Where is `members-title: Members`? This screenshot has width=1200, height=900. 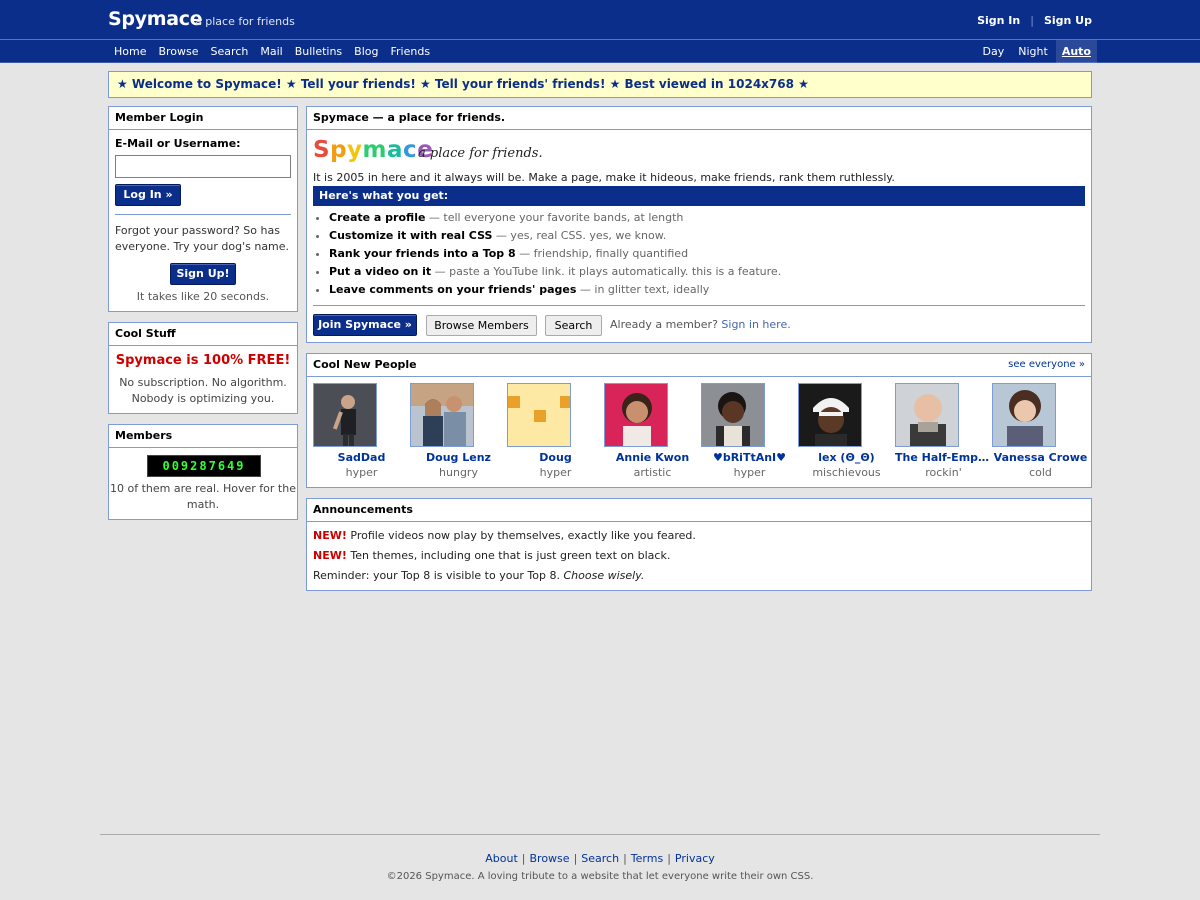
members-title: Members is located at coordinates (203, 436).